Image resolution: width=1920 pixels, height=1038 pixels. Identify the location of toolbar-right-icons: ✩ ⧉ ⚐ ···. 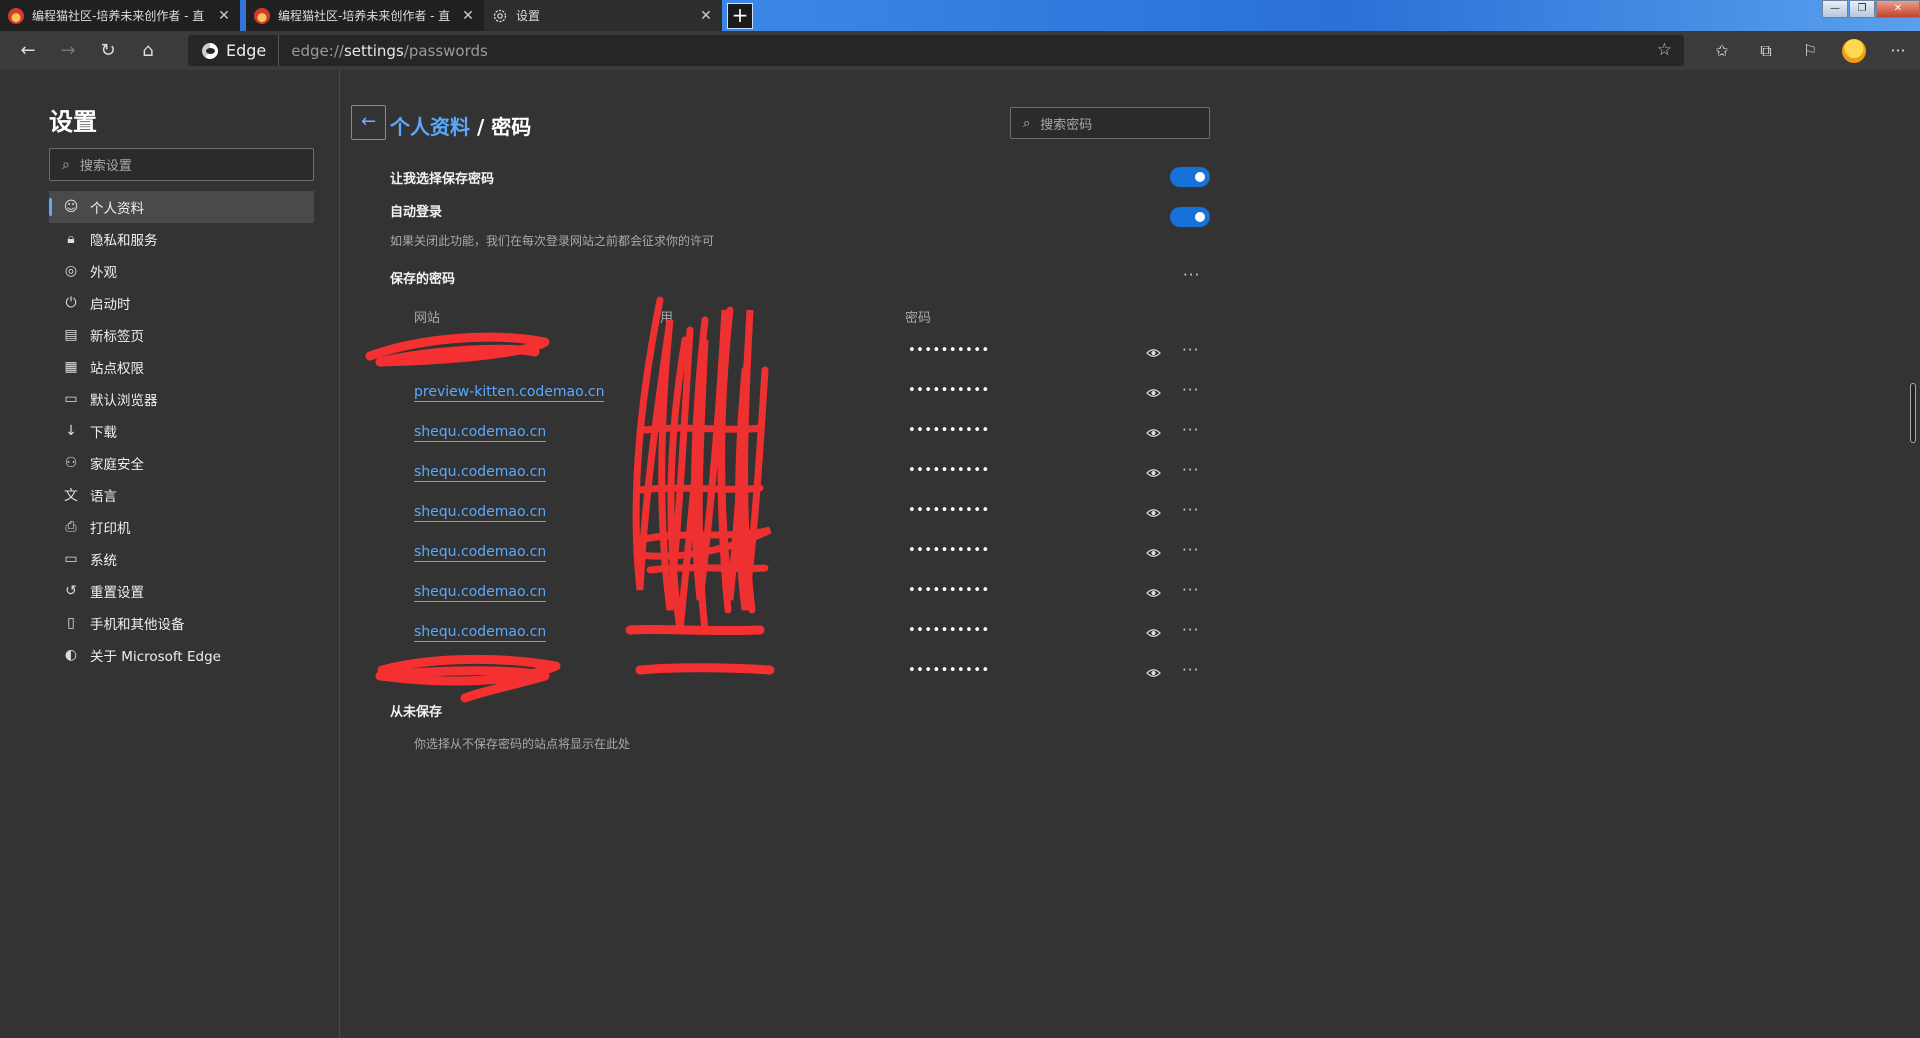
(1810, 50).